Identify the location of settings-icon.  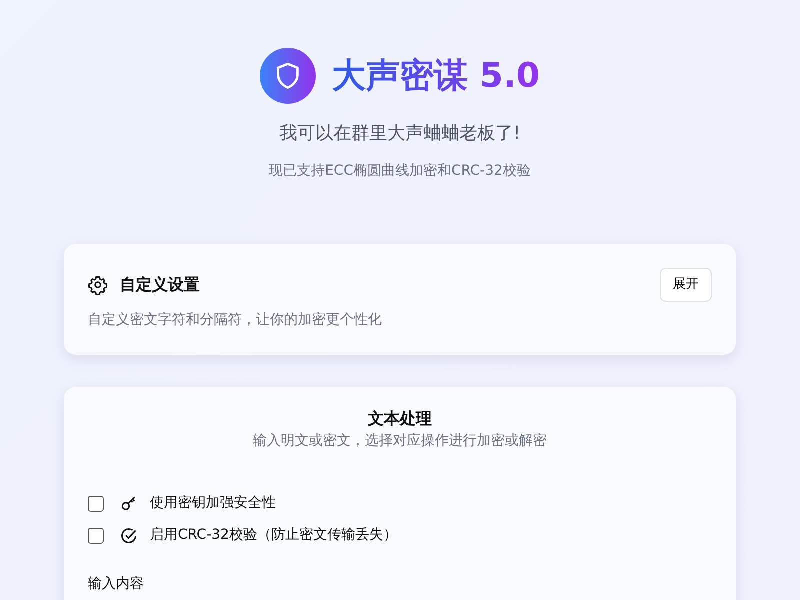
(98, 284).